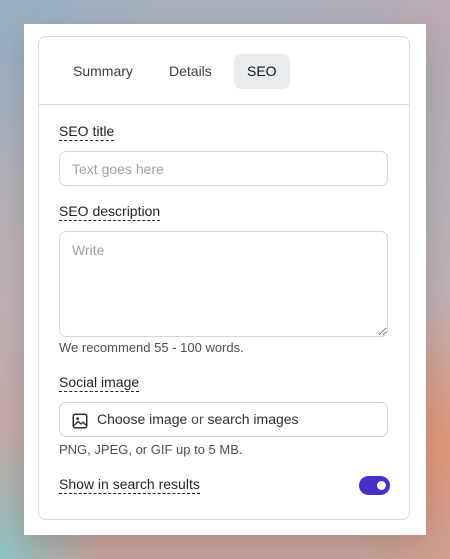 The image size is (450, 559). I want to click on or-text: or, so click(197, 419).